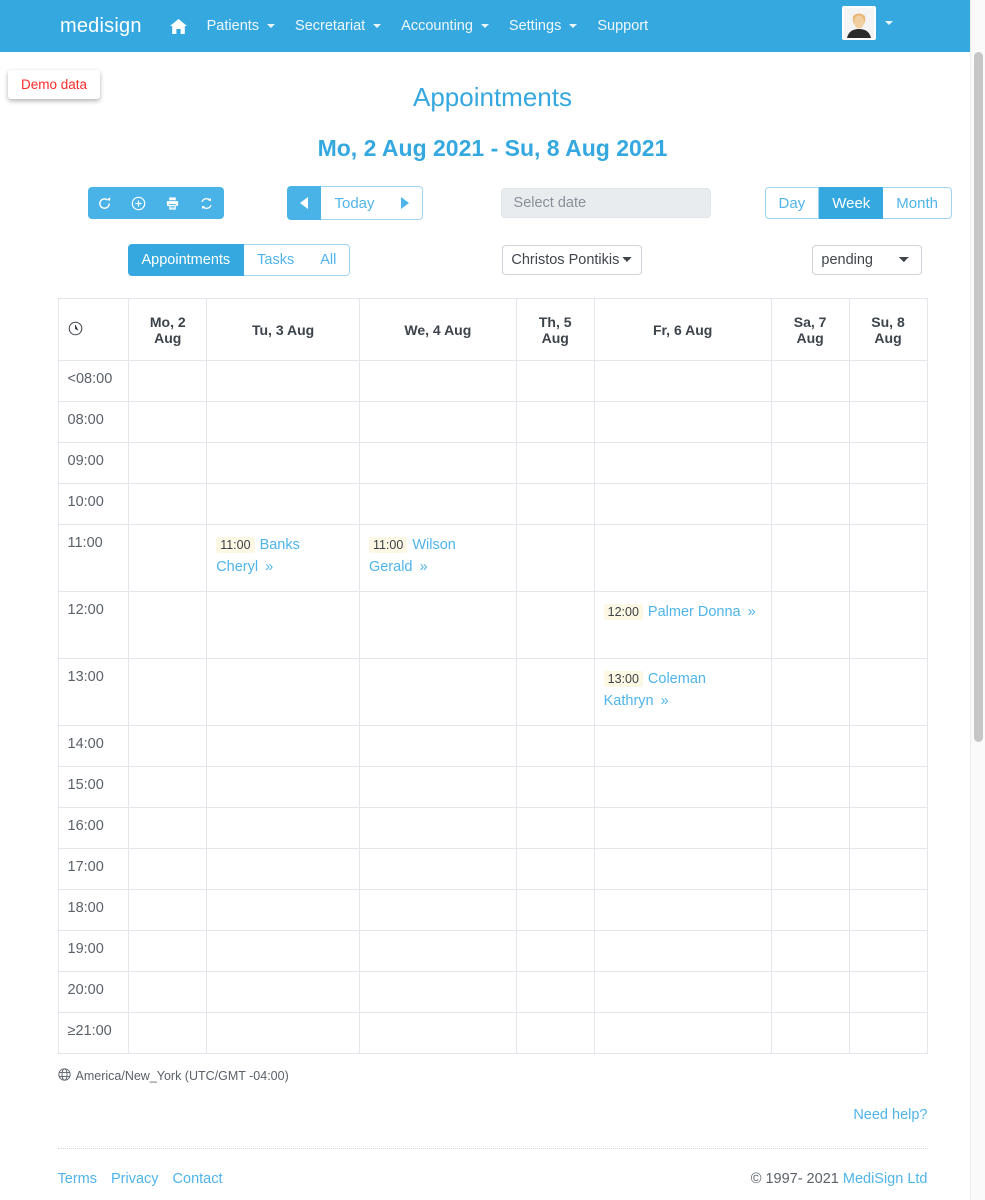 The width and height of the screenshot is (985, 1200). I want to click on nav-item-patients: Patients, so click(241, 26).